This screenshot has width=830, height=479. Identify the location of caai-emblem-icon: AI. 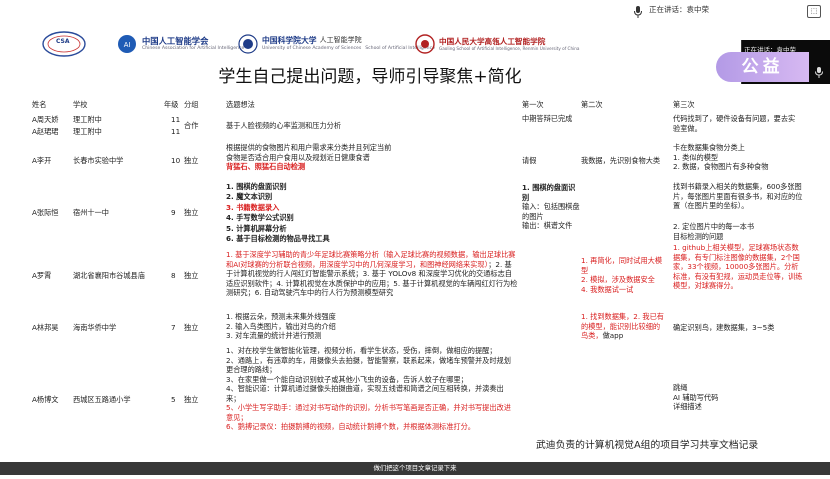
(127, 44).